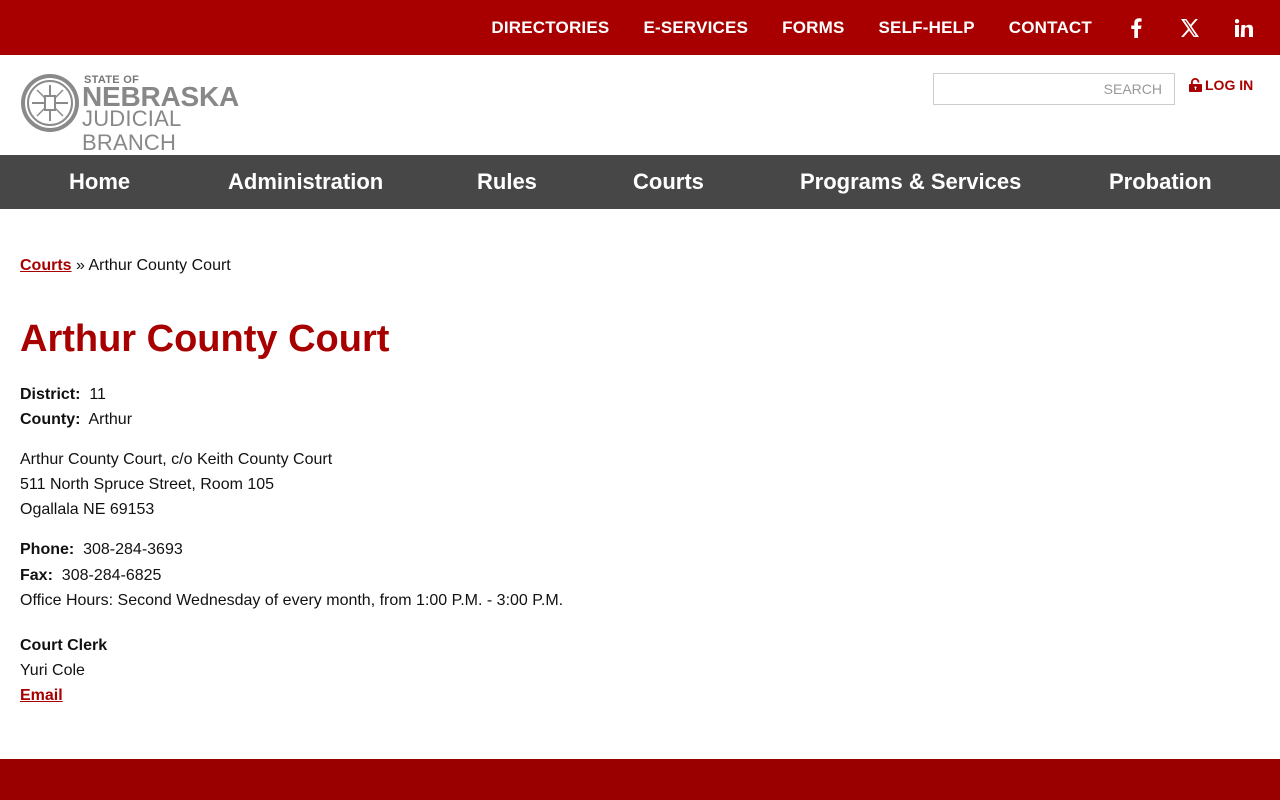 This screenshot has width=1280, height=800. What do you see at coordinates (110, 419) in the screenshot?
I see `county-value: Arthur` at bounding box center [110, 419].